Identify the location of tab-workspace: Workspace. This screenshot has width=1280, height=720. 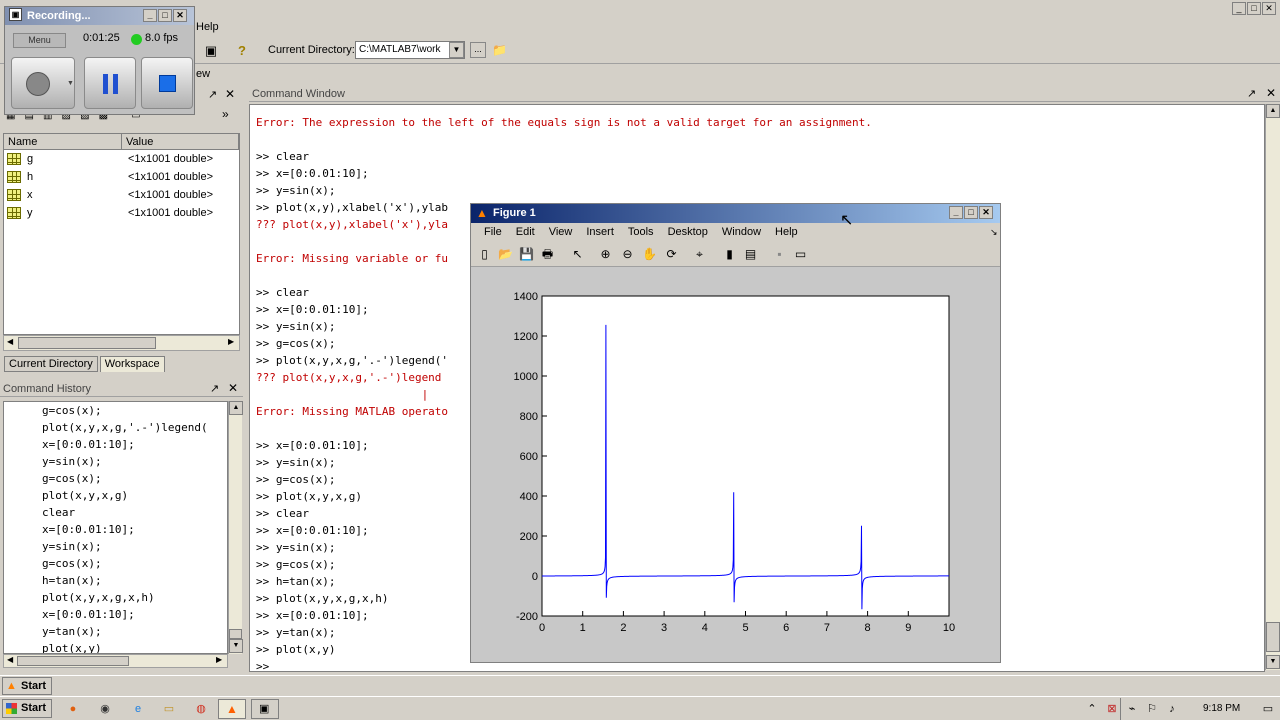
(132, 364).